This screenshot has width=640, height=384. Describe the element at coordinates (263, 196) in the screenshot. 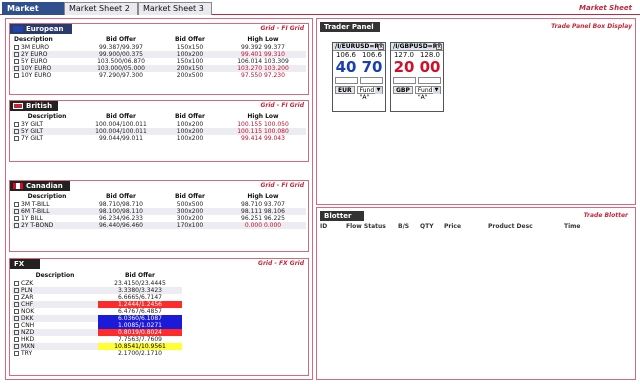

I see `col-high-low: High Low` at that location.